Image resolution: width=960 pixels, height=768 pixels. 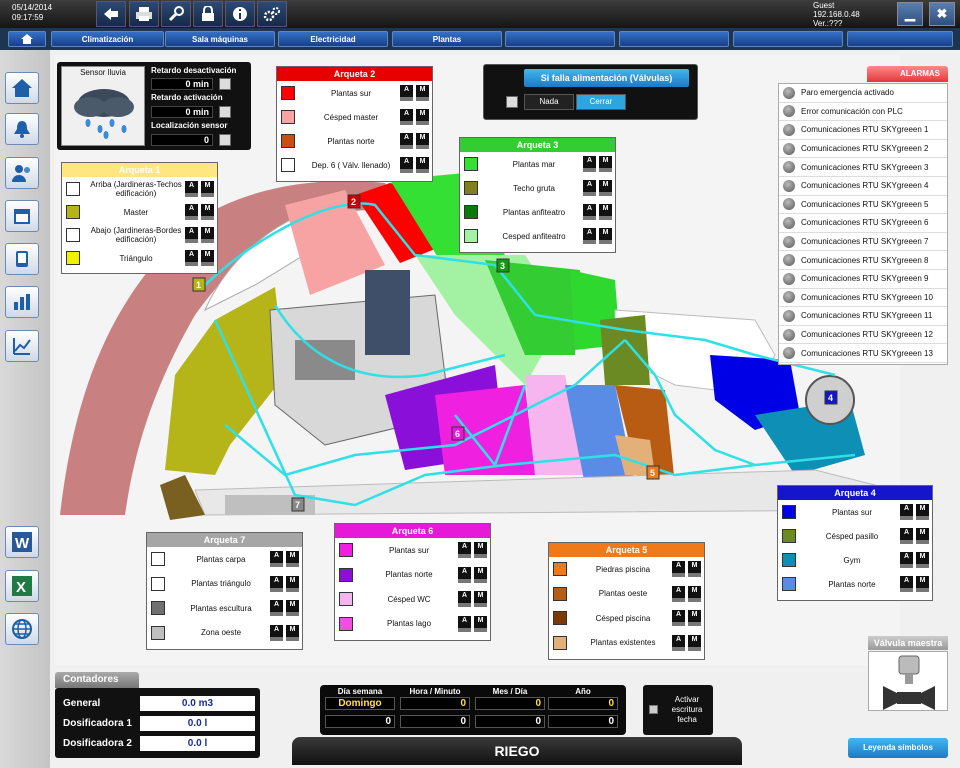 What do you see at coordinates (510, 703) in the screenshot?
I see `mes-value: 0` at bounding box center [510, 703].